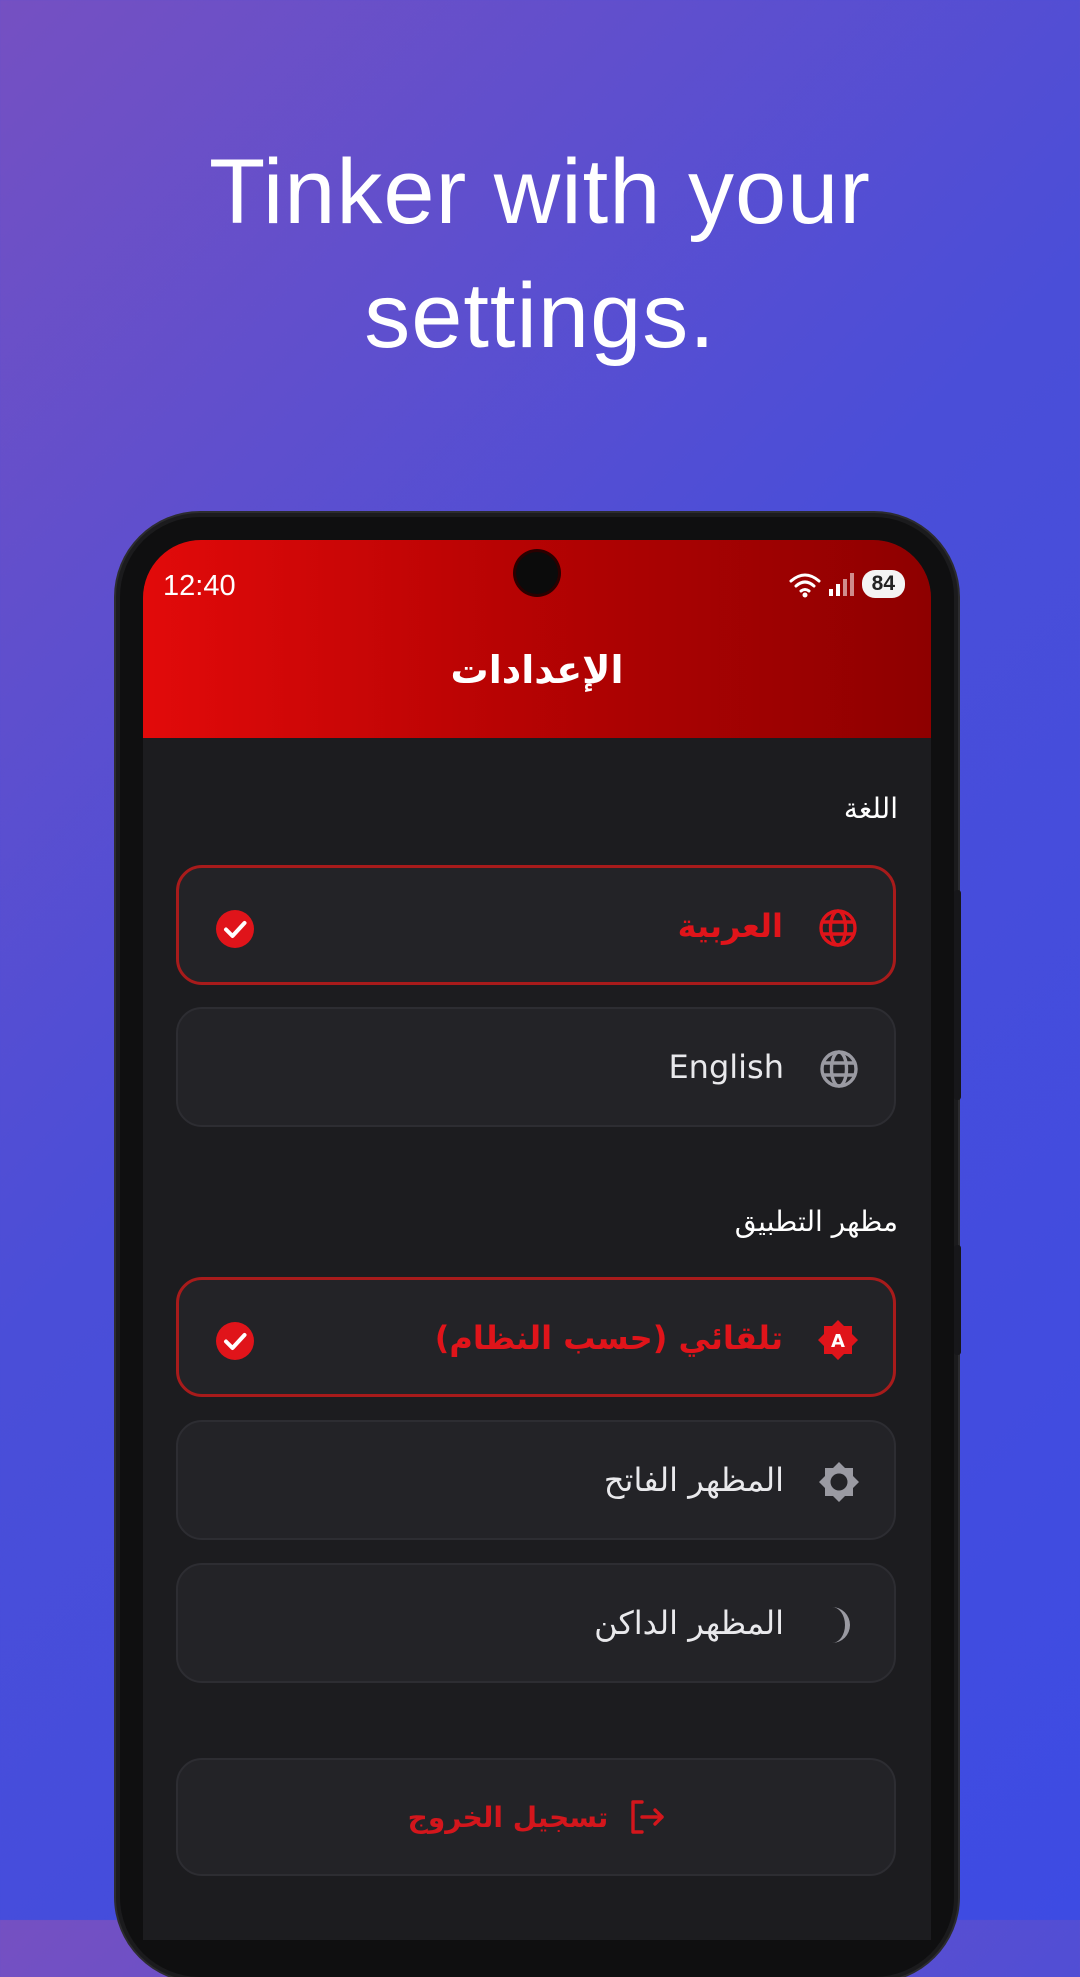 Image resolution: width=1080 pixels, height=1977 pixels. I want to click on camera-cutout, so click(537, 573).